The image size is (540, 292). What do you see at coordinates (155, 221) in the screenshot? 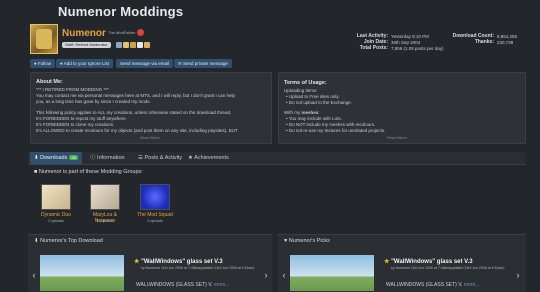
I see `group-uploads: 3 uploads` at bounding box center [155, 221].